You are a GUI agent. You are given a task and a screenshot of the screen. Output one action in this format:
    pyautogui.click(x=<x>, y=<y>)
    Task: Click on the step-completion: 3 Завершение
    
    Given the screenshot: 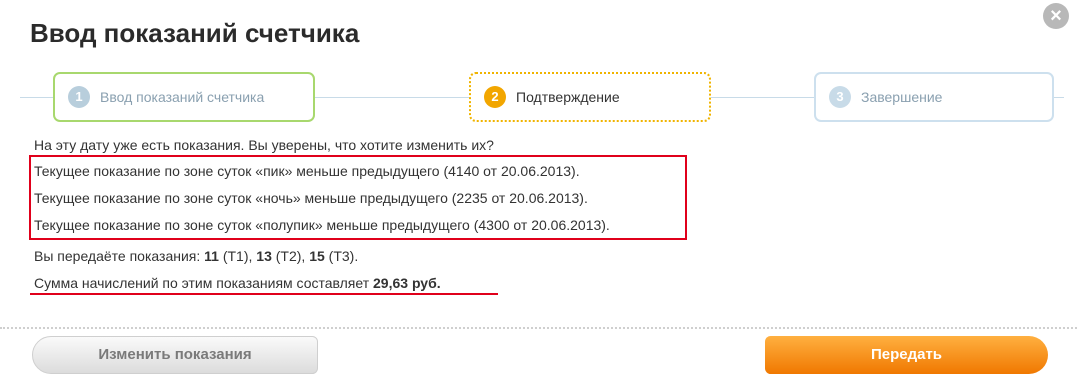 What is the action you would take?
    pyautogui.click(x=934, y=97)
    